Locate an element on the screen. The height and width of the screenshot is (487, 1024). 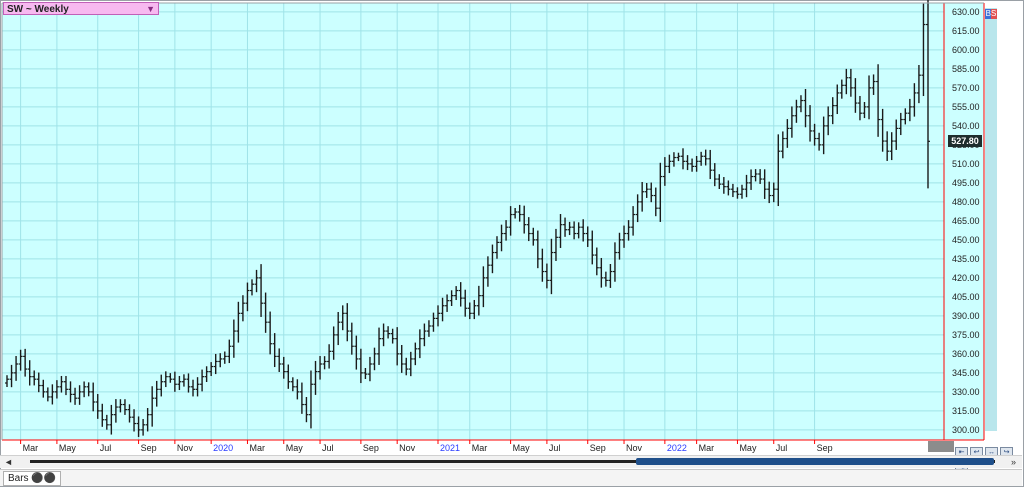
right-margin-strip is located at coordinates (991, 219).